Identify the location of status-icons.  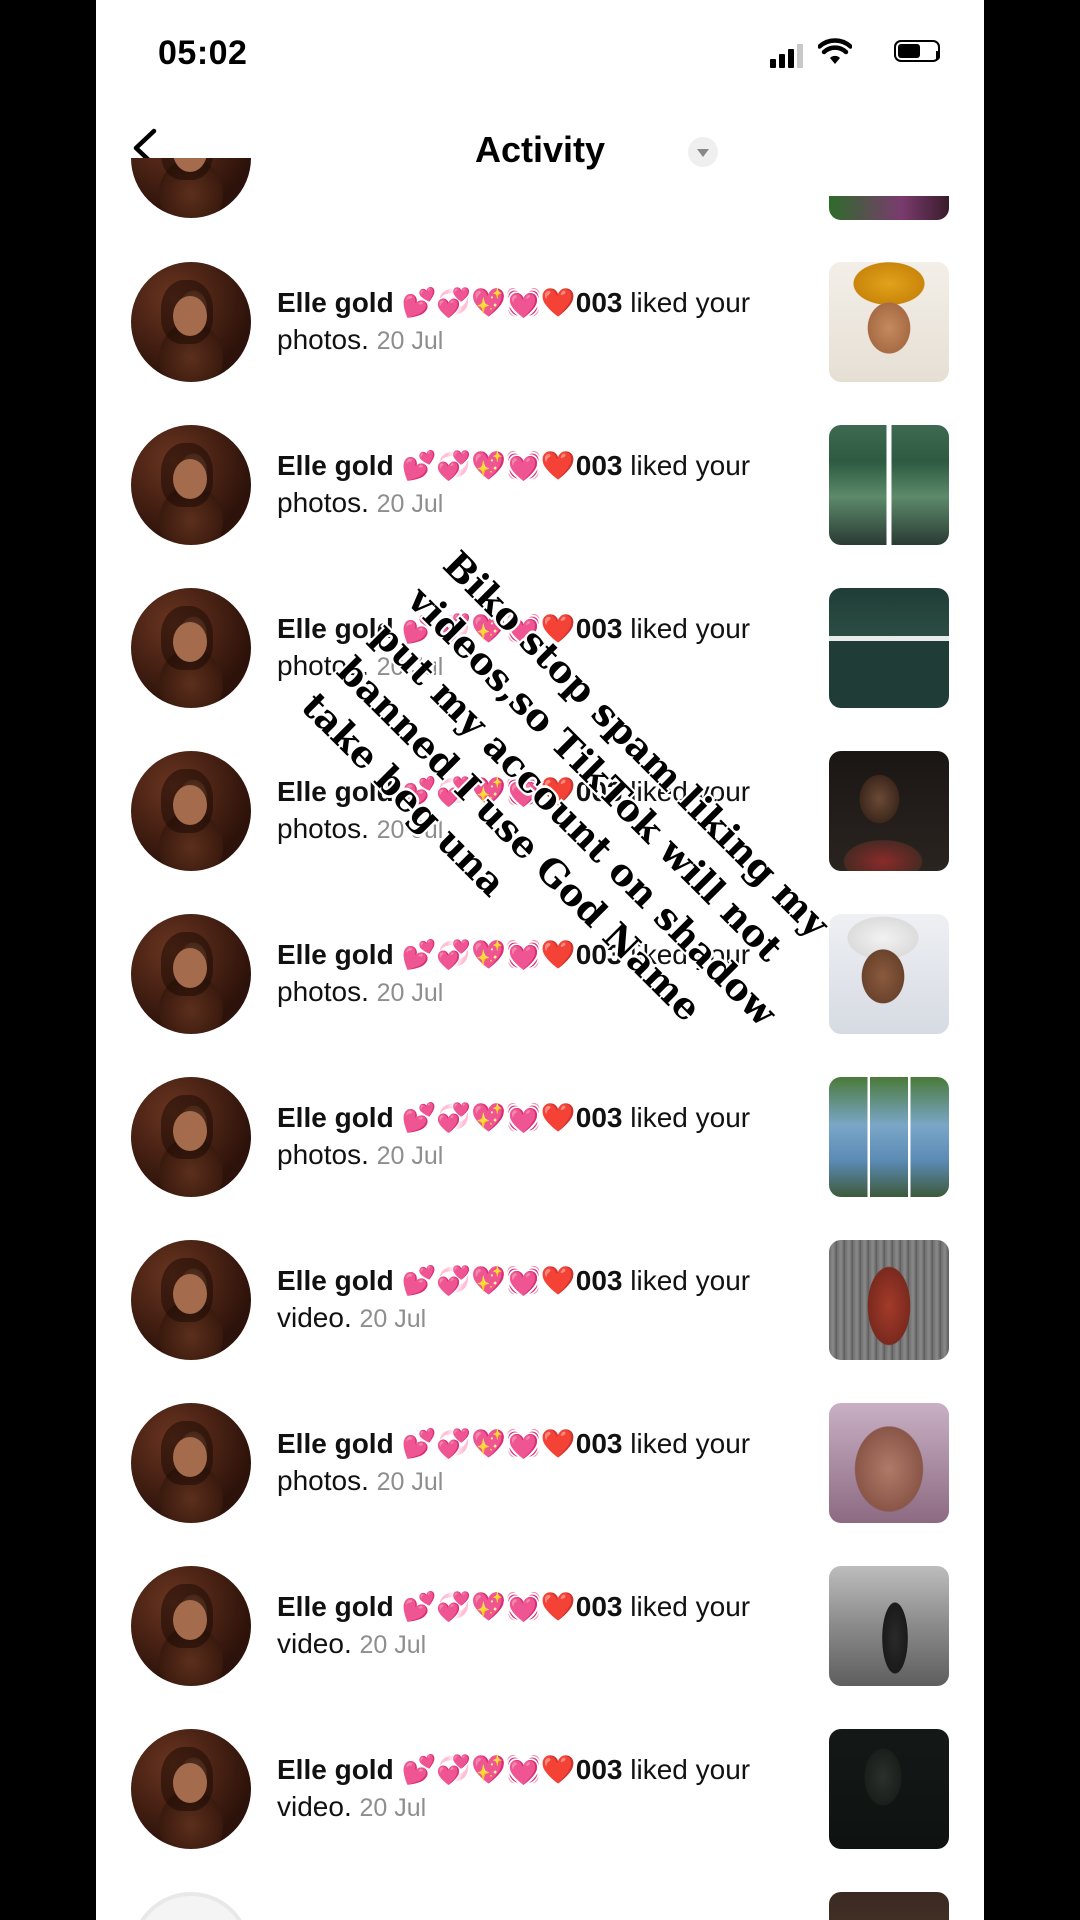
(848, 53).